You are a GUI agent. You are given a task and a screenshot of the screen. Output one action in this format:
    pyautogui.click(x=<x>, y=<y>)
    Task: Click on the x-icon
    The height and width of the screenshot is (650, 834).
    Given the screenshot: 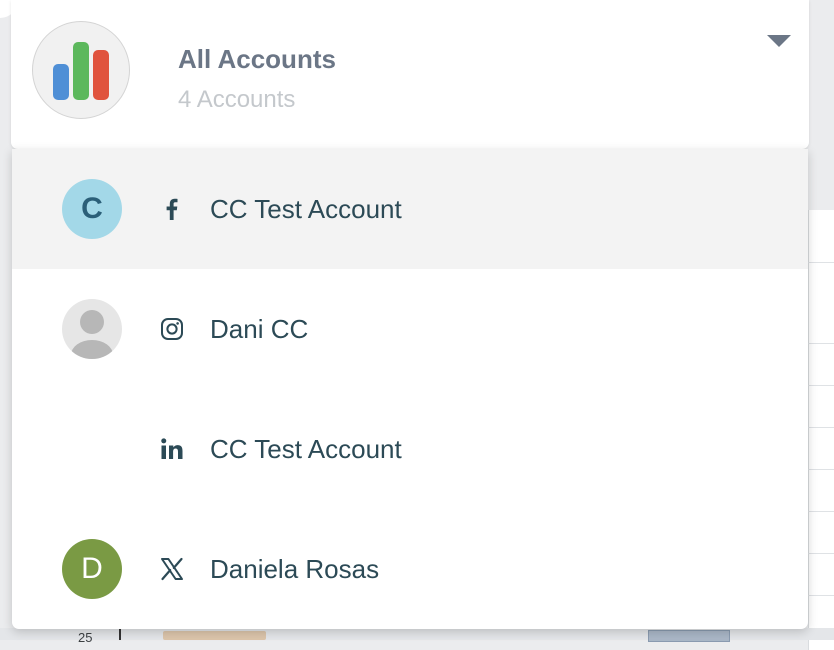 What is the action you would take?
    pyautogui.click(x=172, y=569)
    